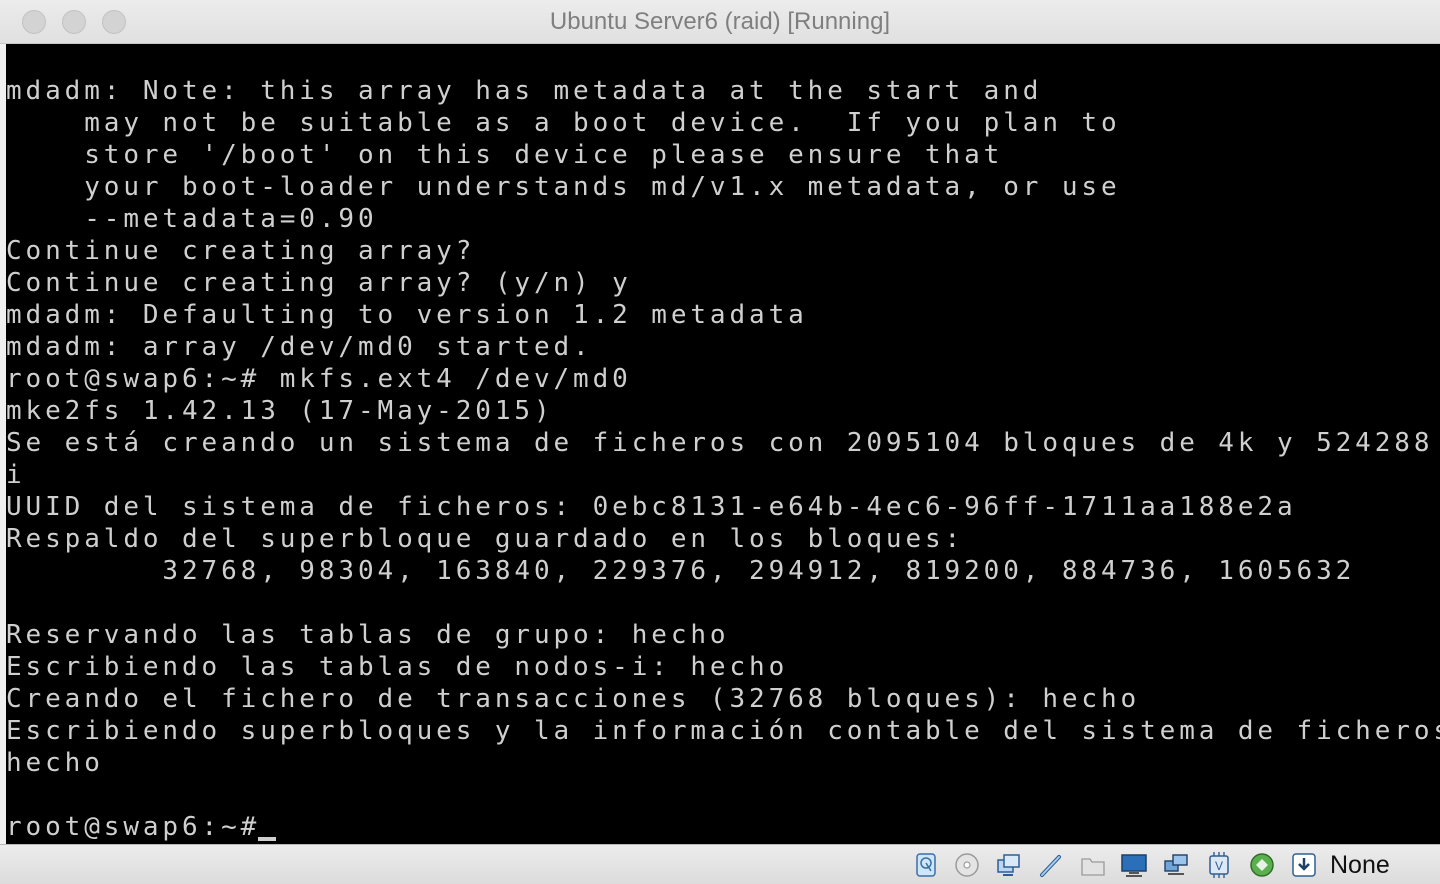 This screenshot has height=884, width=1440. Describe the element at coordinates (720, 864) in the screenshot. I see `vm-statusbar: V None` at that location.